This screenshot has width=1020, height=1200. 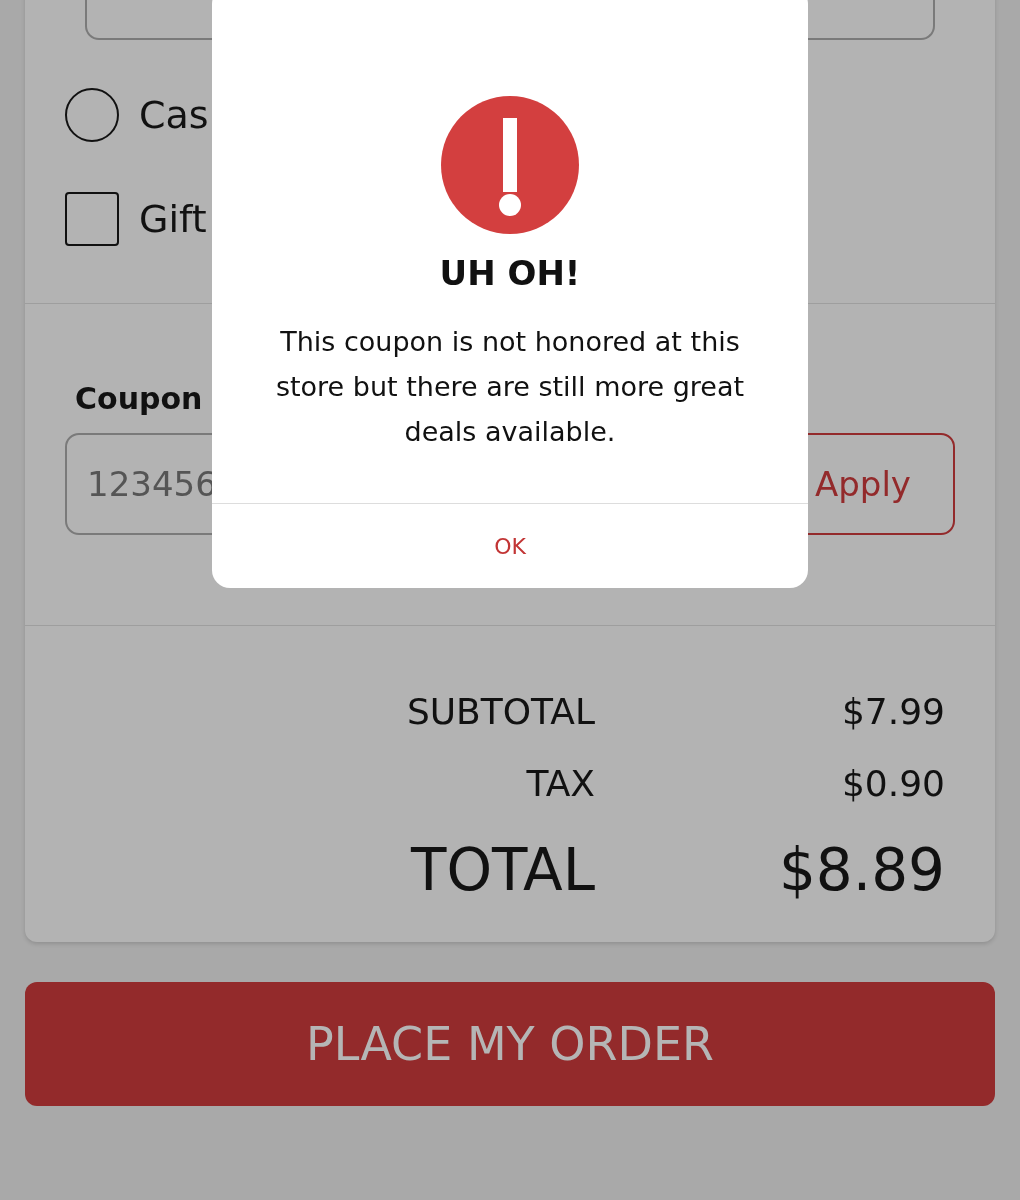 I want to click on total-value: $8.89, so click(x=861, y=870).